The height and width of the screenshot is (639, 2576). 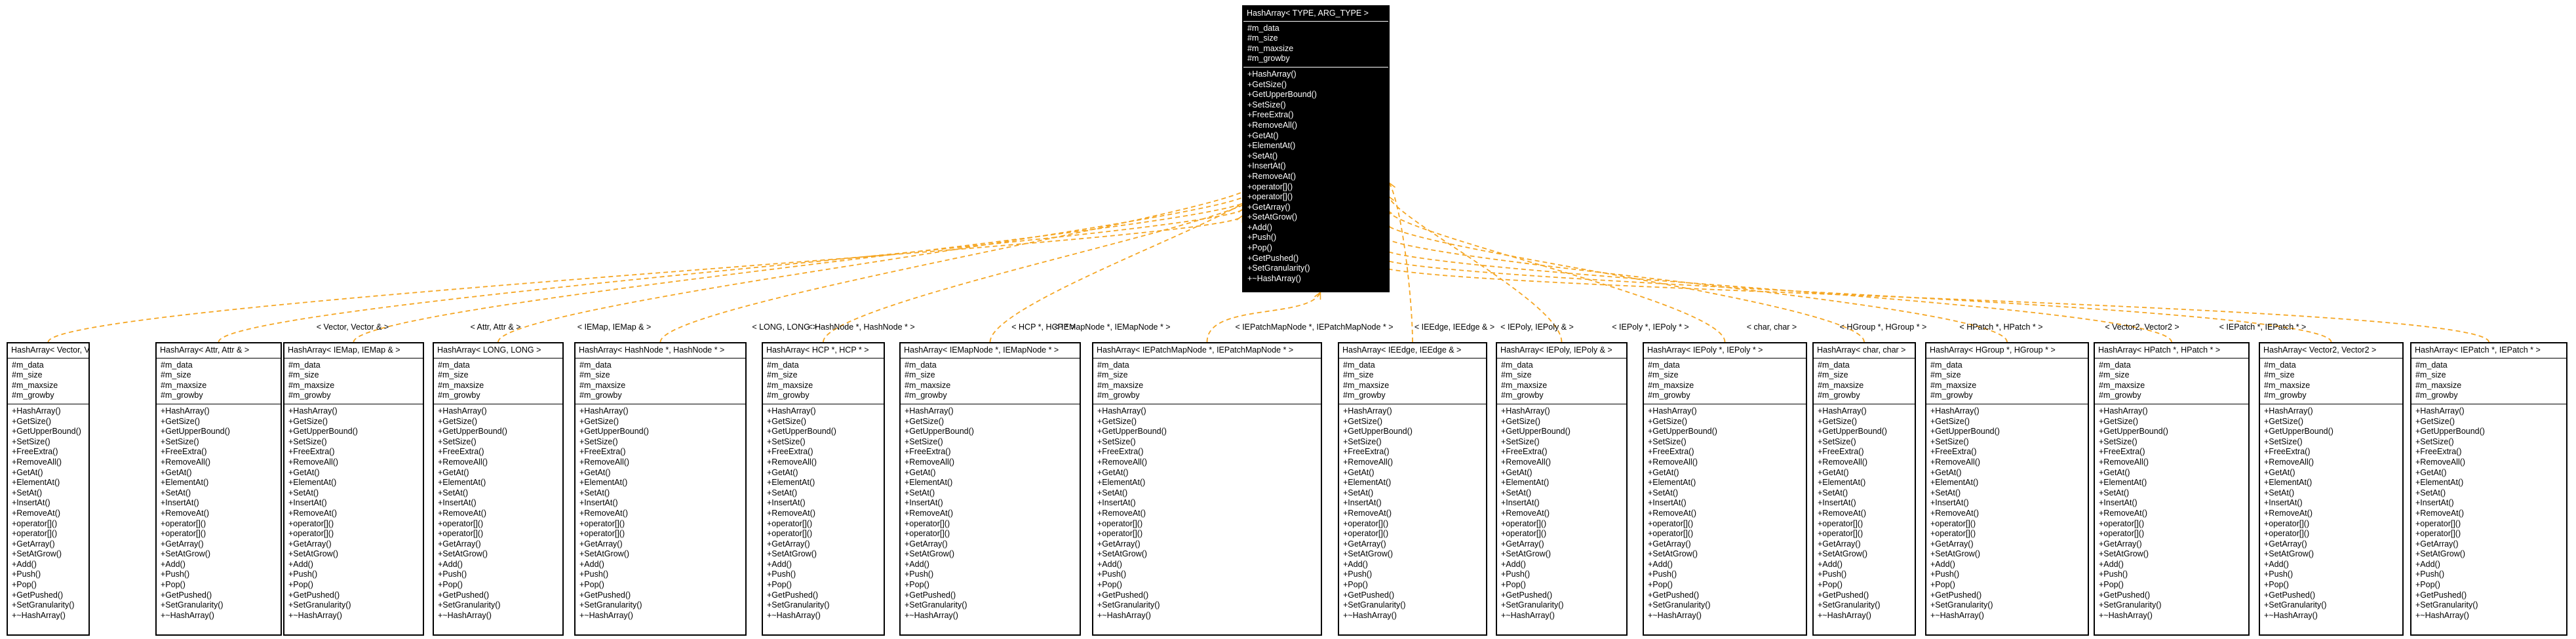 I want to click on attribute-item: #m_maxsize, so click(x=2122, y=385).